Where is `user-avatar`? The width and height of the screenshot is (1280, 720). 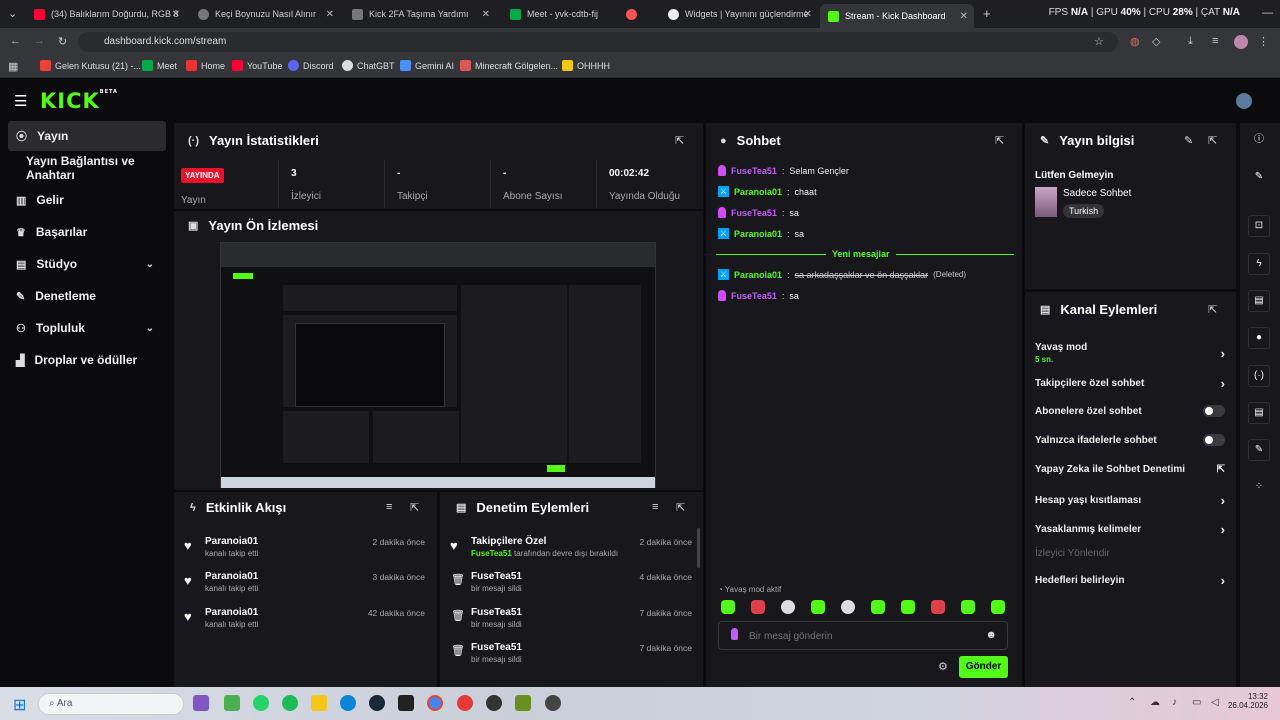
user-avatar is located at coordinates (1244, 101).